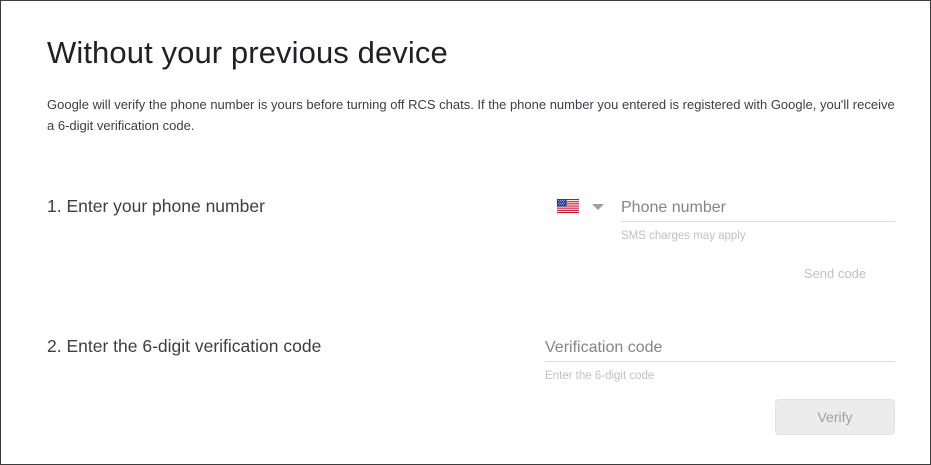 This screenshot has width=931, height=465. Describe the element at coordinates (758, 208) in the screenshot. I see `phone-number-input` at that location.